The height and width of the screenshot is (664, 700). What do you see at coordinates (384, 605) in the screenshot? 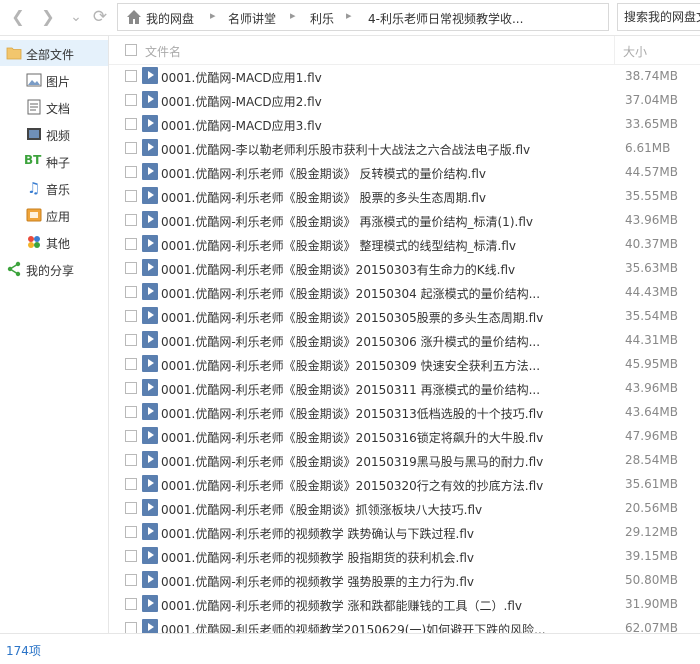
I see `file-name: 0001.优酷网-利乐老师的视频教学 涨和跌都能赚钱的工具（二）.flv` at bounding box center [384, 605].